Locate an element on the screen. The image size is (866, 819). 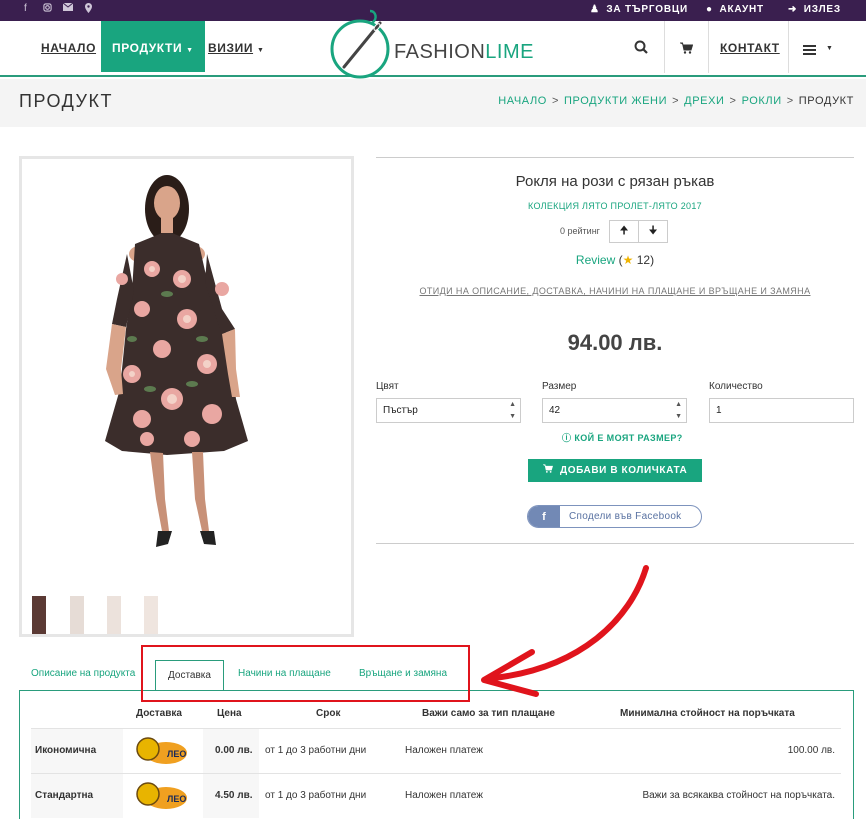
traders-link: ♟ ЗА ТЪРГОВЦИ is located at coordinates (639, 9).